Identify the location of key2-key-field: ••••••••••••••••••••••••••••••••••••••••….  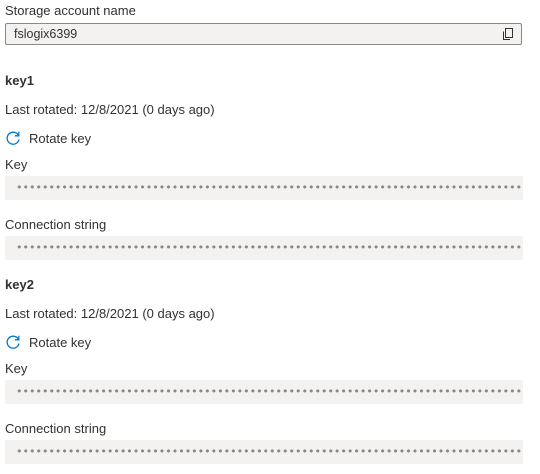
(264, 392).